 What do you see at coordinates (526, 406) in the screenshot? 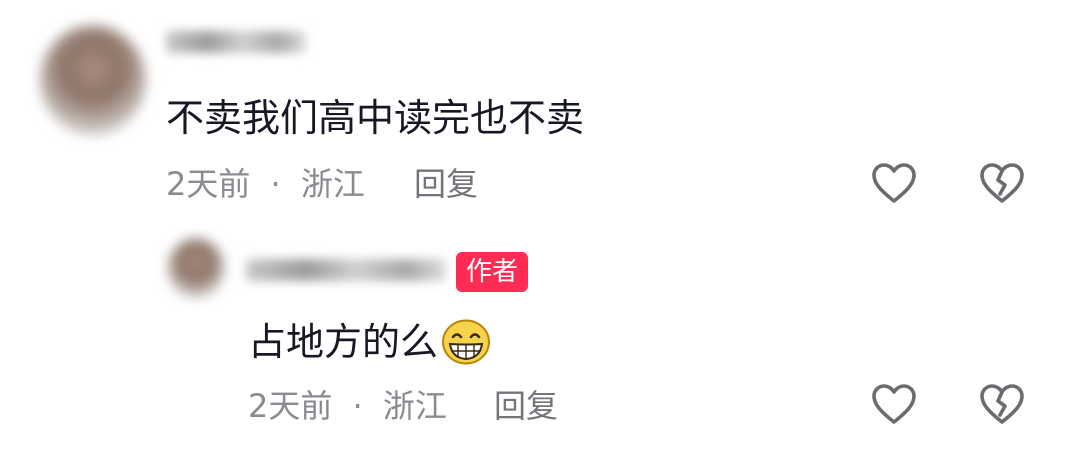
I see `reply-to-reply-button: 回复` at bounding box center [526, 406].